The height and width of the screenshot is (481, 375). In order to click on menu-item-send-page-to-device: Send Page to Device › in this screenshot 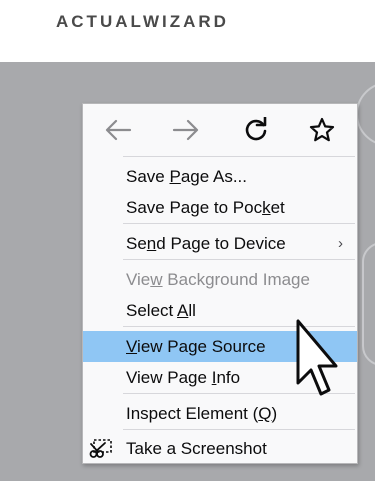, I will do `click(220, 243)`.